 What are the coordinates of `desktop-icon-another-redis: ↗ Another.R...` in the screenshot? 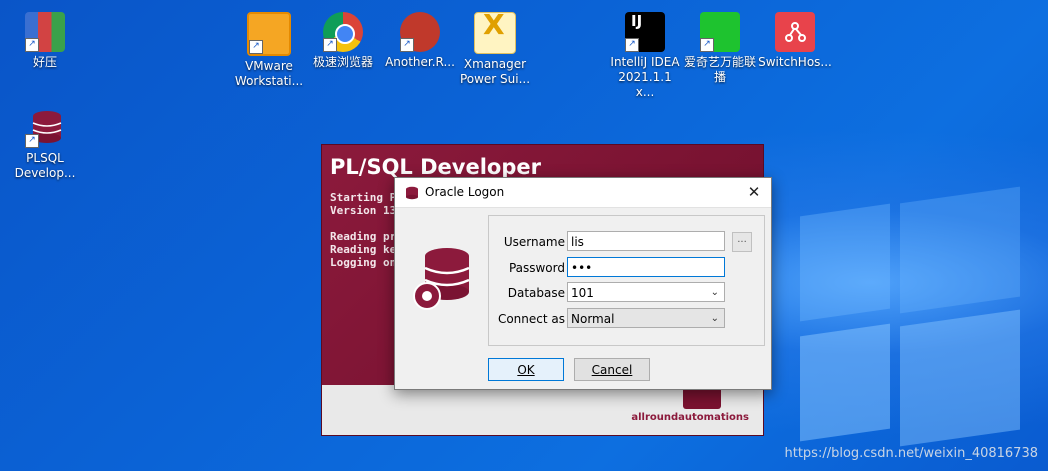 It's located at (420, 41).